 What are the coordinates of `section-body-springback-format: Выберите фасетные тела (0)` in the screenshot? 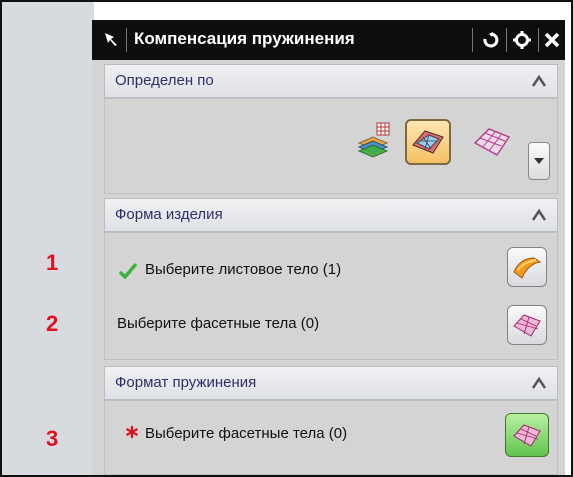 It's located at (331, 437).